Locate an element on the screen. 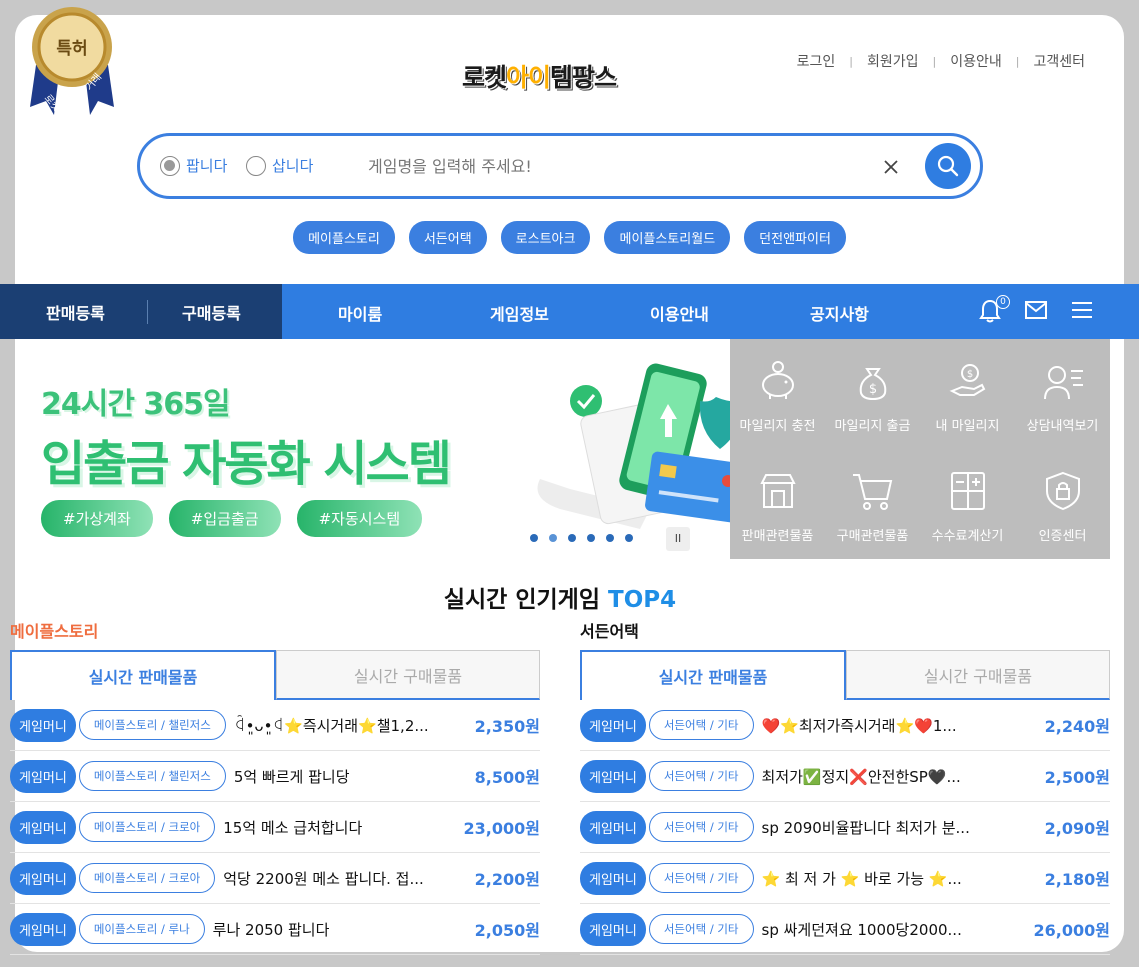 The image size is (1139, 967). search-input is located at coordinates (618, 166).